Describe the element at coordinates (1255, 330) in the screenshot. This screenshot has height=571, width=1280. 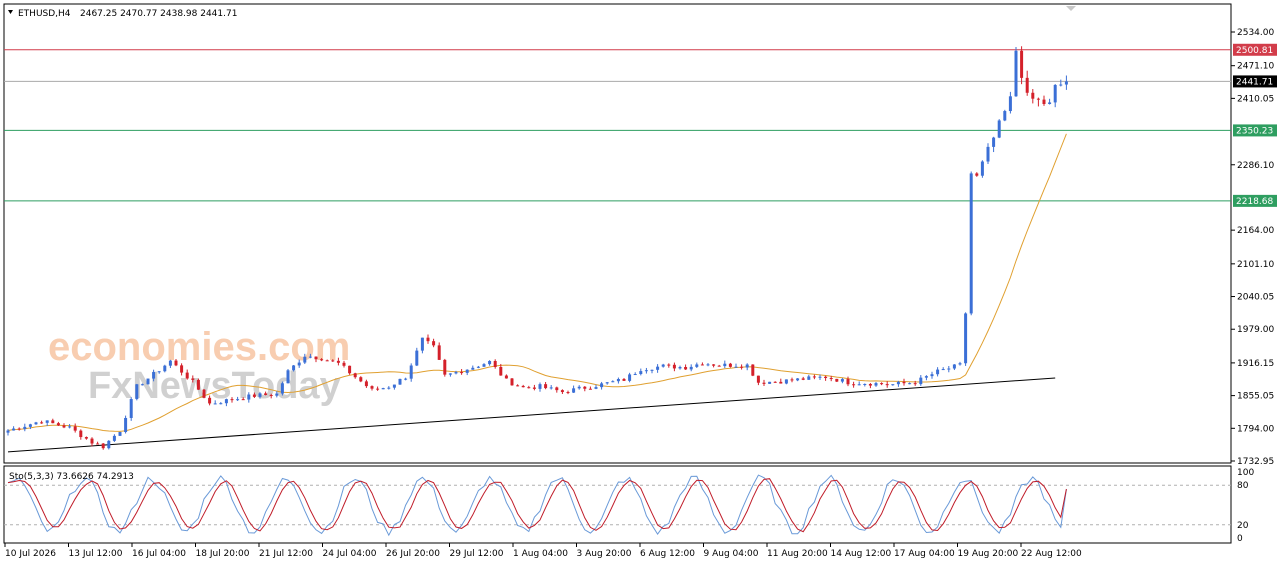
I see `price-tick-label: 1979.00` at that location.